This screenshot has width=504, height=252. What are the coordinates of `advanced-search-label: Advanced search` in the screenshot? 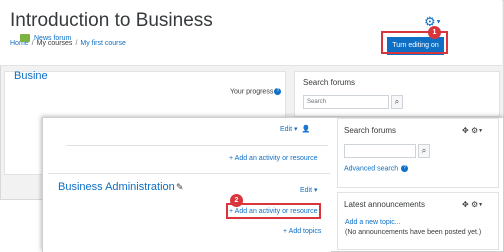 It's located at (371, 168).